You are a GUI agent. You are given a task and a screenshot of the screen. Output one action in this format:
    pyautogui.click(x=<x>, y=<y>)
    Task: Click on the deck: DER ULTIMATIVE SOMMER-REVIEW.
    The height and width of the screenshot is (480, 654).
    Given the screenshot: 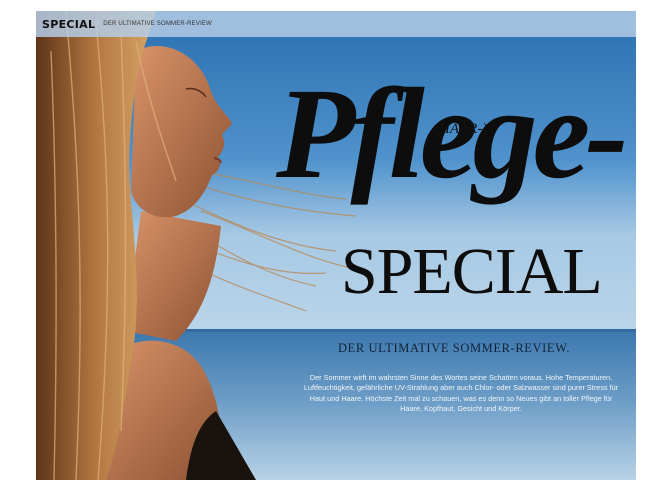 What is the action you would take?
    pyautogui.click(x=454, y=348)
    